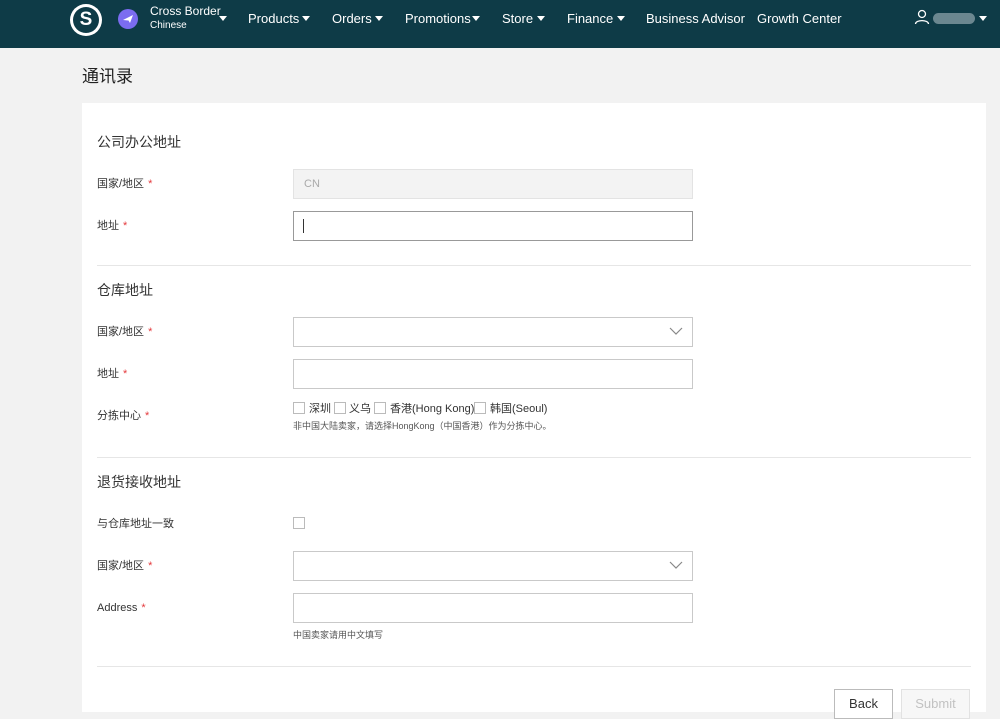 Image resolution: width=1000 pixels, height=719 pixels. I want to click on nav-orders: Orders, so click(352, 18).